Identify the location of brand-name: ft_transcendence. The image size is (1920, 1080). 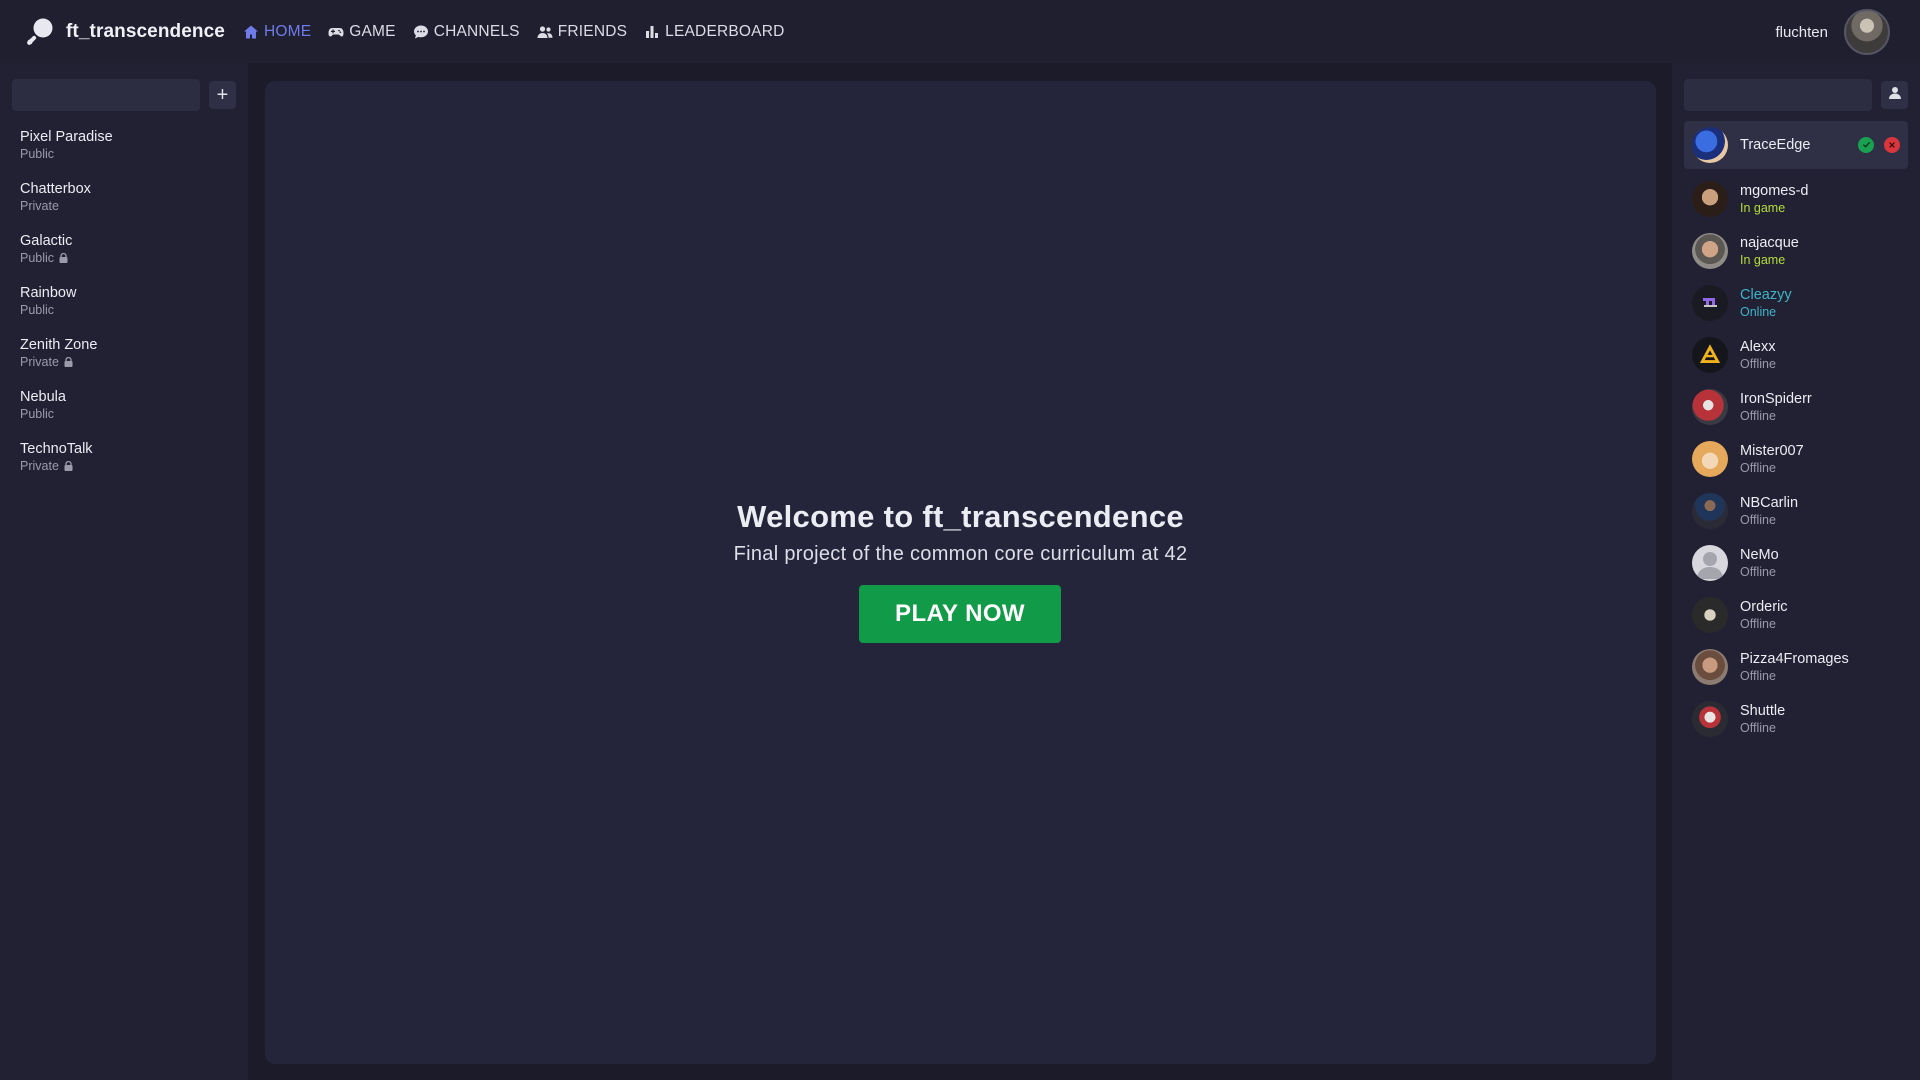
(145, 31).